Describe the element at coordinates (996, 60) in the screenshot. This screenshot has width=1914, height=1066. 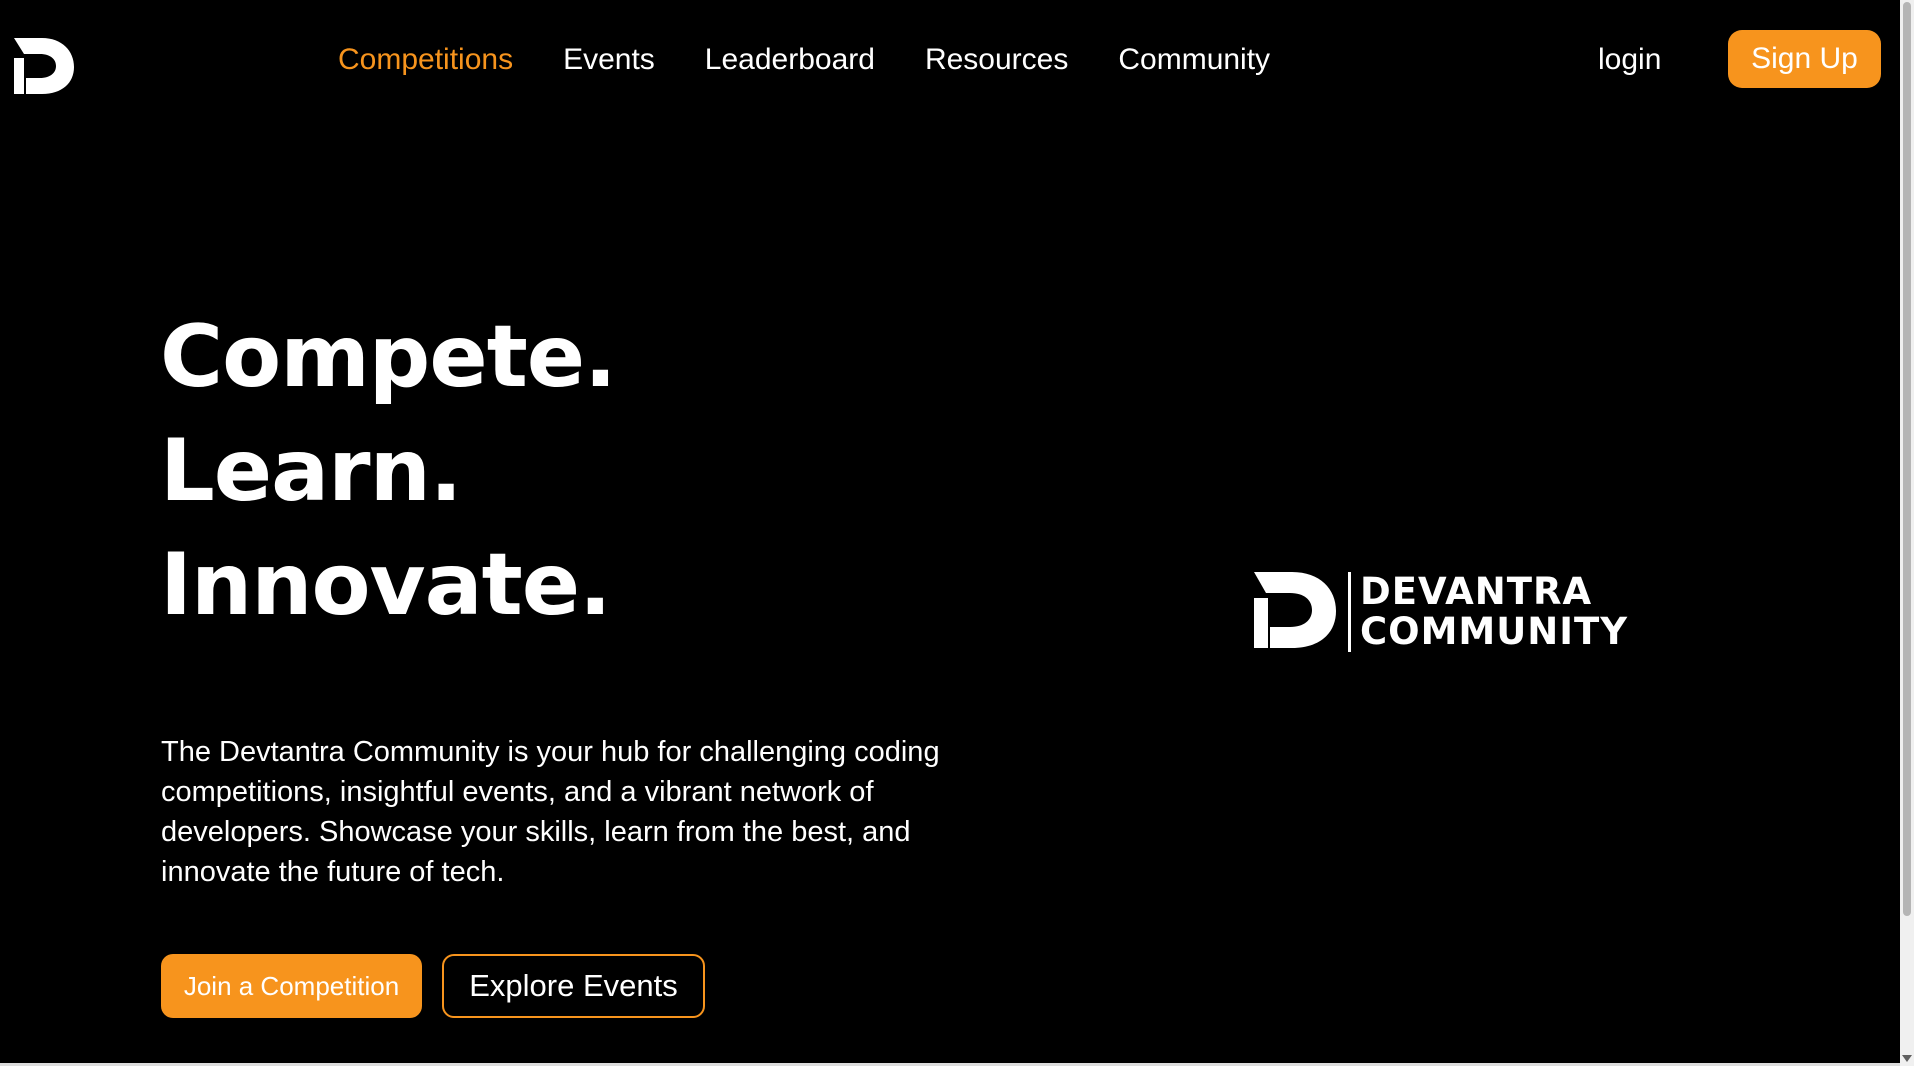
I see `nav-resources: Resources` at that location.